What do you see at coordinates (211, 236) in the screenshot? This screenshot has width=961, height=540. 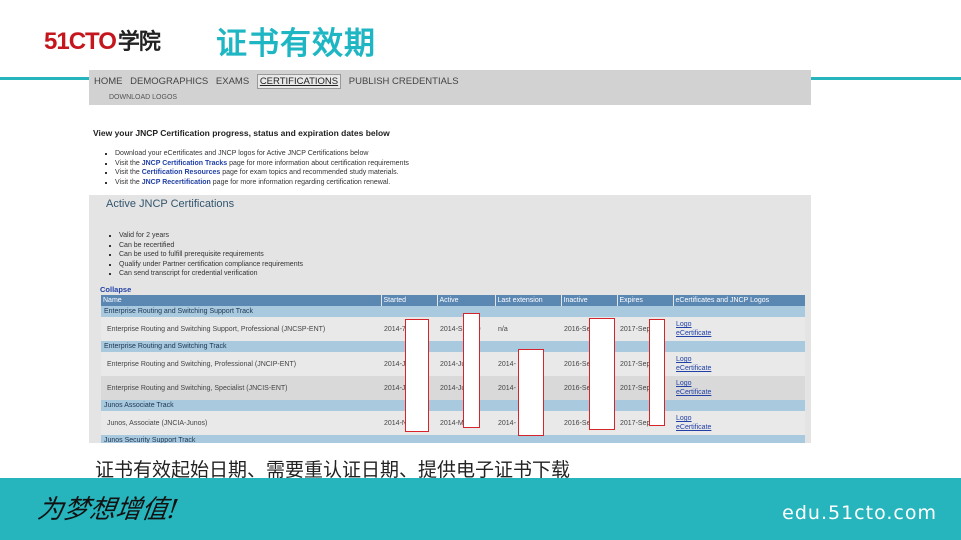 I see `list-item: Valid for 2 years` at bounding box center [211, 236].